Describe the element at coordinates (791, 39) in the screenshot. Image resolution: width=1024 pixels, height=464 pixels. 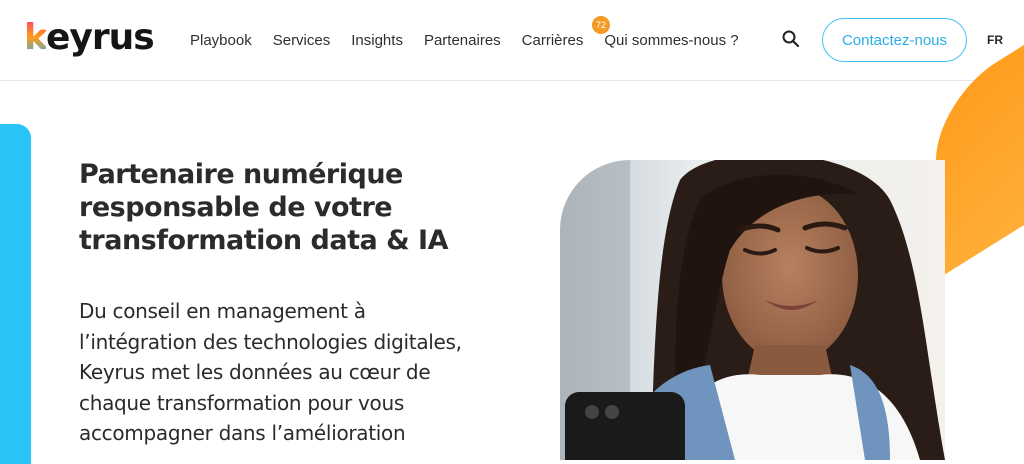
I see `search-icon` at that location.